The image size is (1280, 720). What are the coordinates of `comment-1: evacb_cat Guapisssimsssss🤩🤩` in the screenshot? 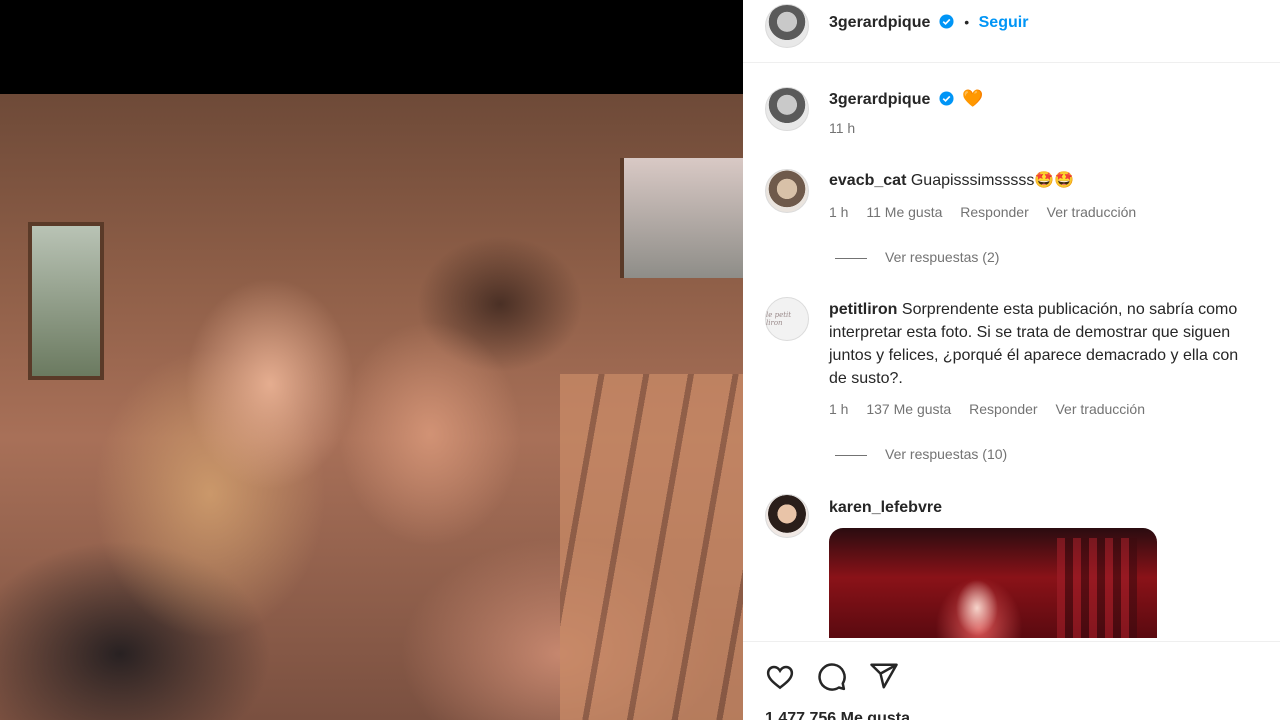 It's located at (951, 180).